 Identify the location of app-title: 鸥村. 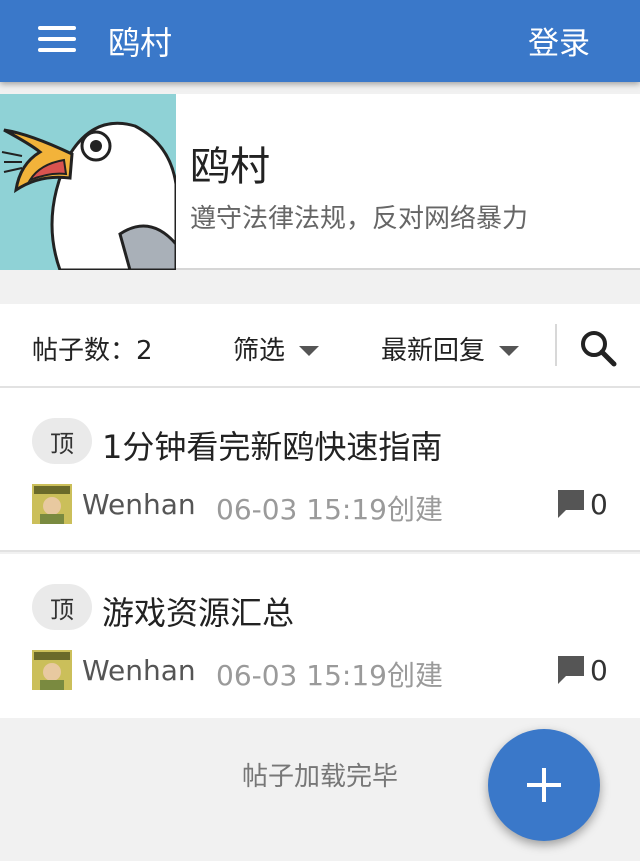
(140, 43).